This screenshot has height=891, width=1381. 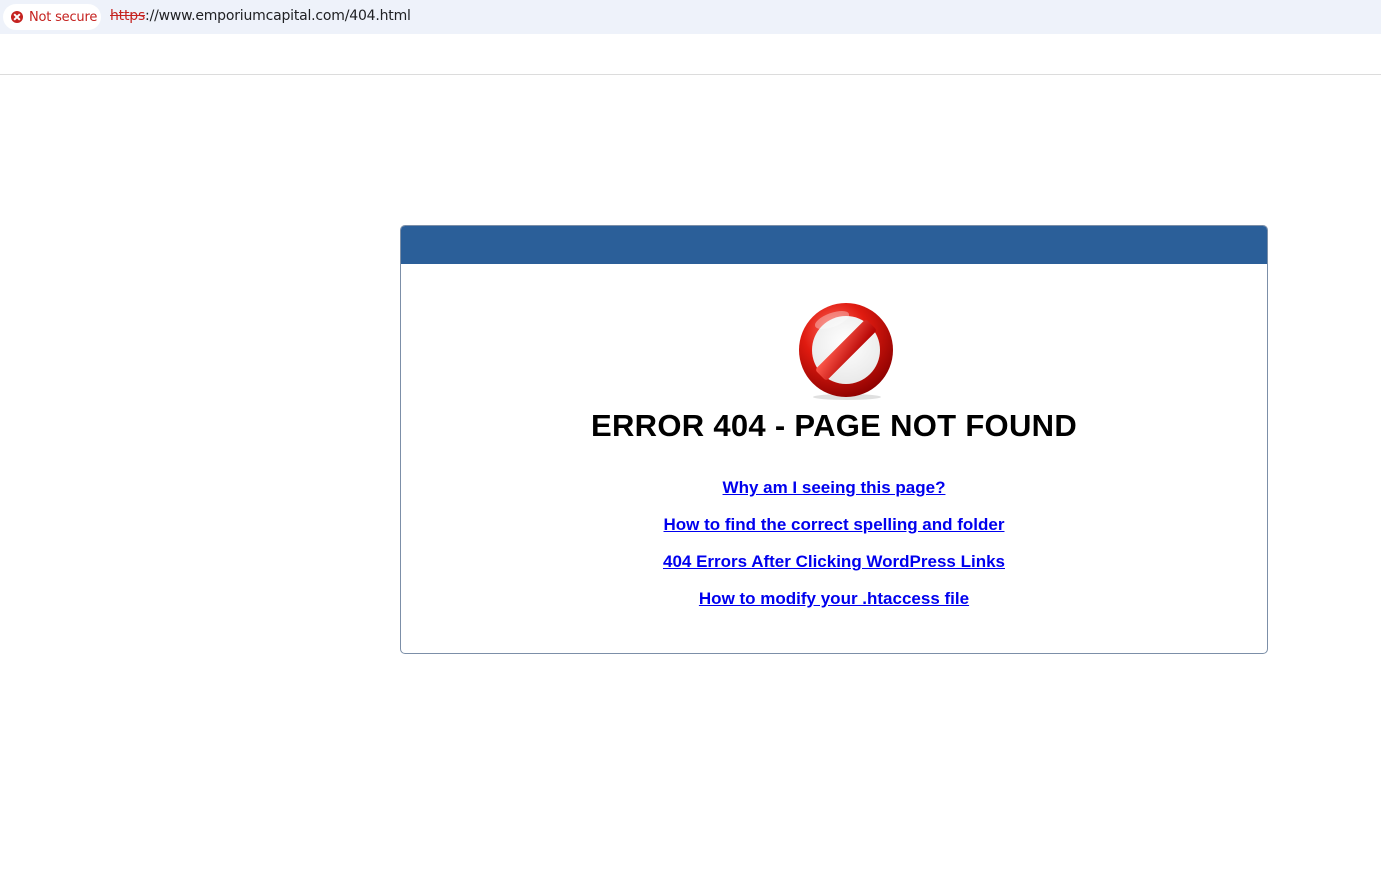 I want to click on security-label: Not secure, so click(x=63, y=17).